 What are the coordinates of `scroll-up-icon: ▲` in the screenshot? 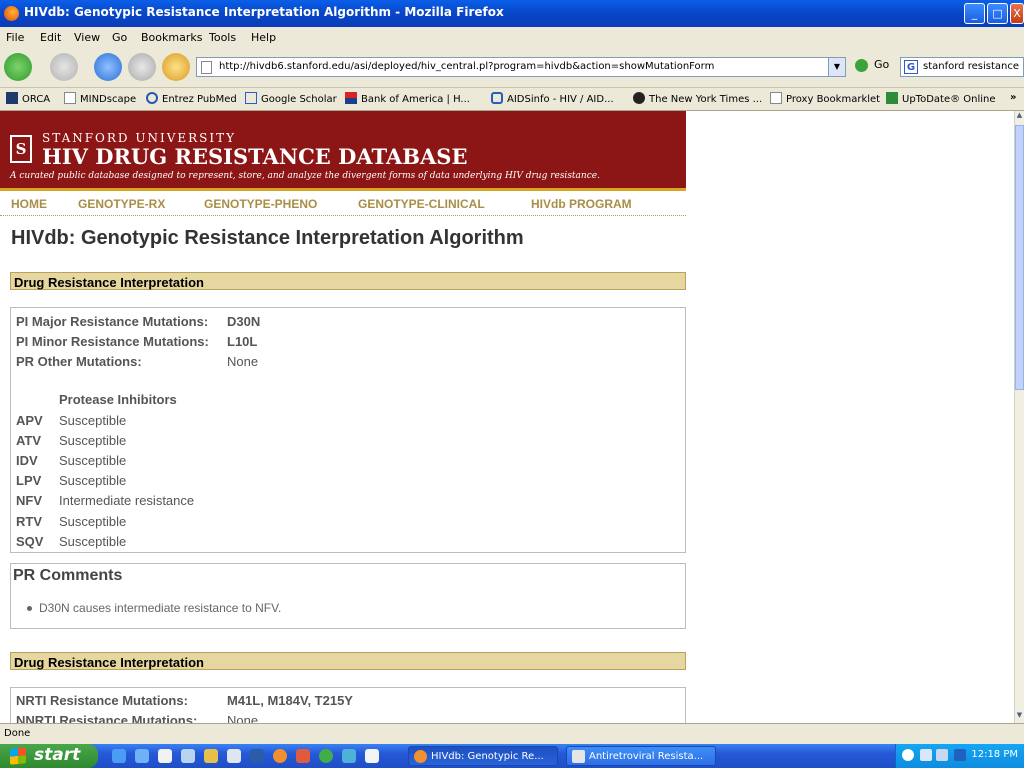 It's located at (1019, 117).